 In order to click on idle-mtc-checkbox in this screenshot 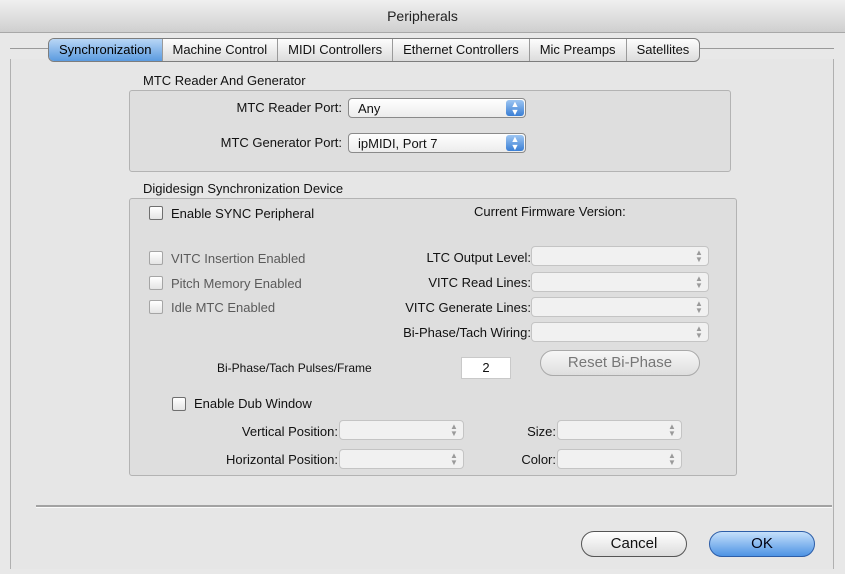, I will do `click(156, 307)`.